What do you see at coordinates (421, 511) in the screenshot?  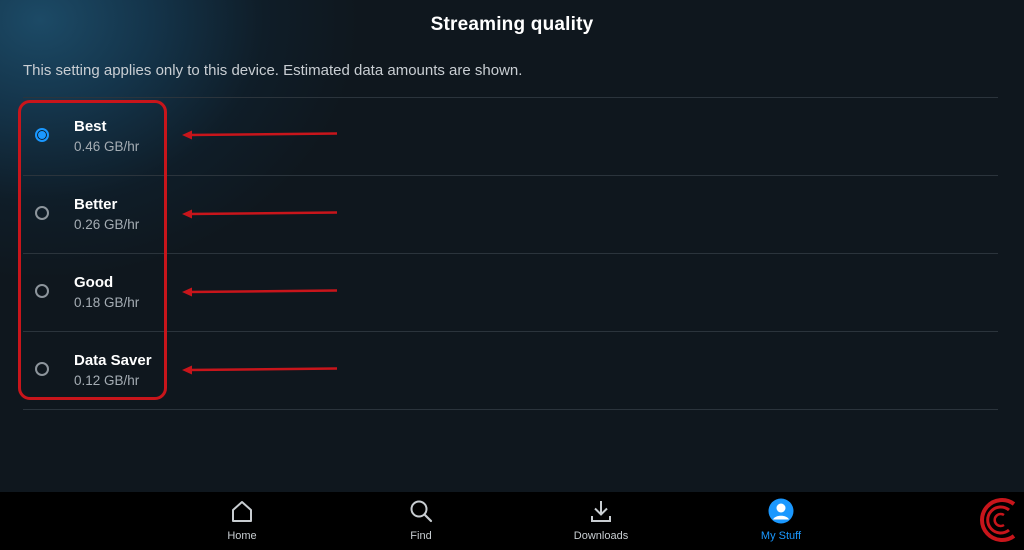 I see `search-icon` at bounding box center [421, 511].